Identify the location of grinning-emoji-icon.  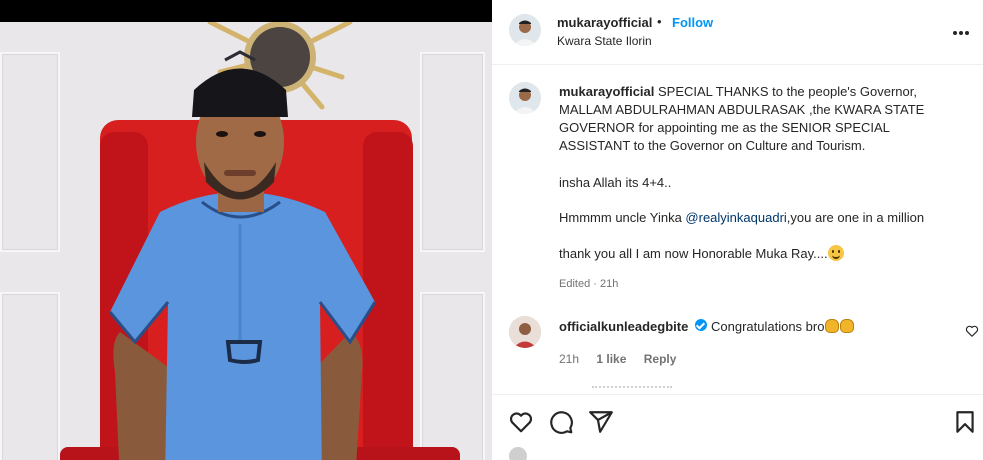
(835, 253).